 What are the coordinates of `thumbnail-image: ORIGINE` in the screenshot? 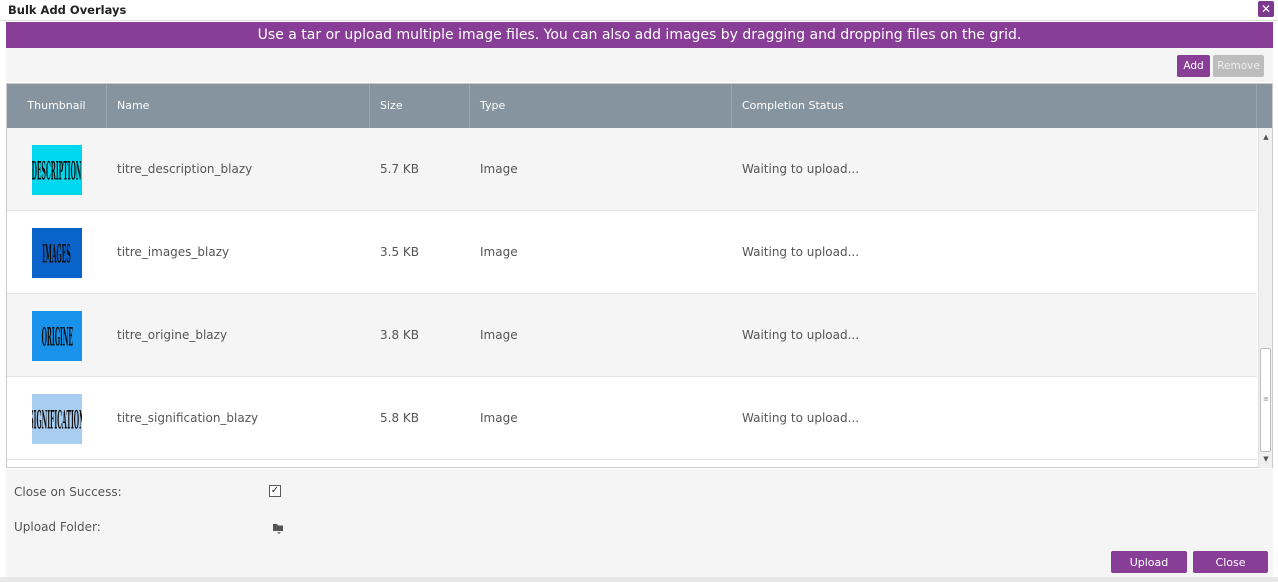 It's located at (57, 336).